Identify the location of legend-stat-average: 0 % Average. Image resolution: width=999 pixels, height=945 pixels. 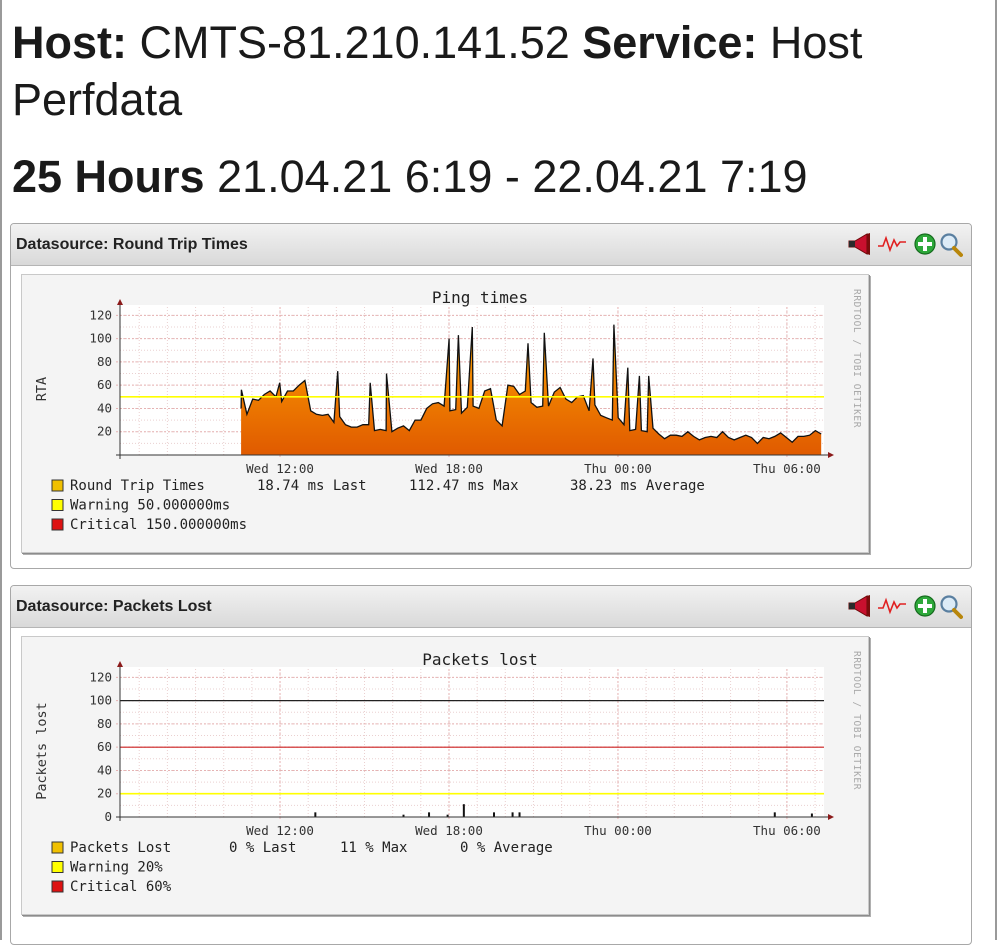
(506, 848).